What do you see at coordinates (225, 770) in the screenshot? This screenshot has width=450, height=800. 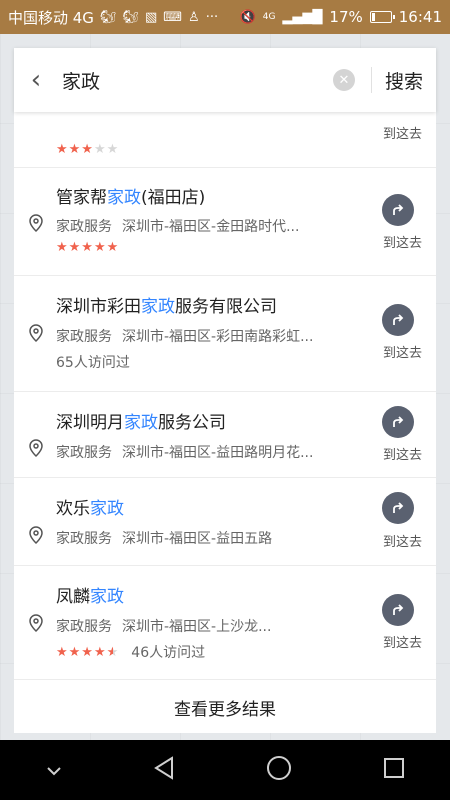 I see `system-nav-bar` at bounding box center [225, 770].